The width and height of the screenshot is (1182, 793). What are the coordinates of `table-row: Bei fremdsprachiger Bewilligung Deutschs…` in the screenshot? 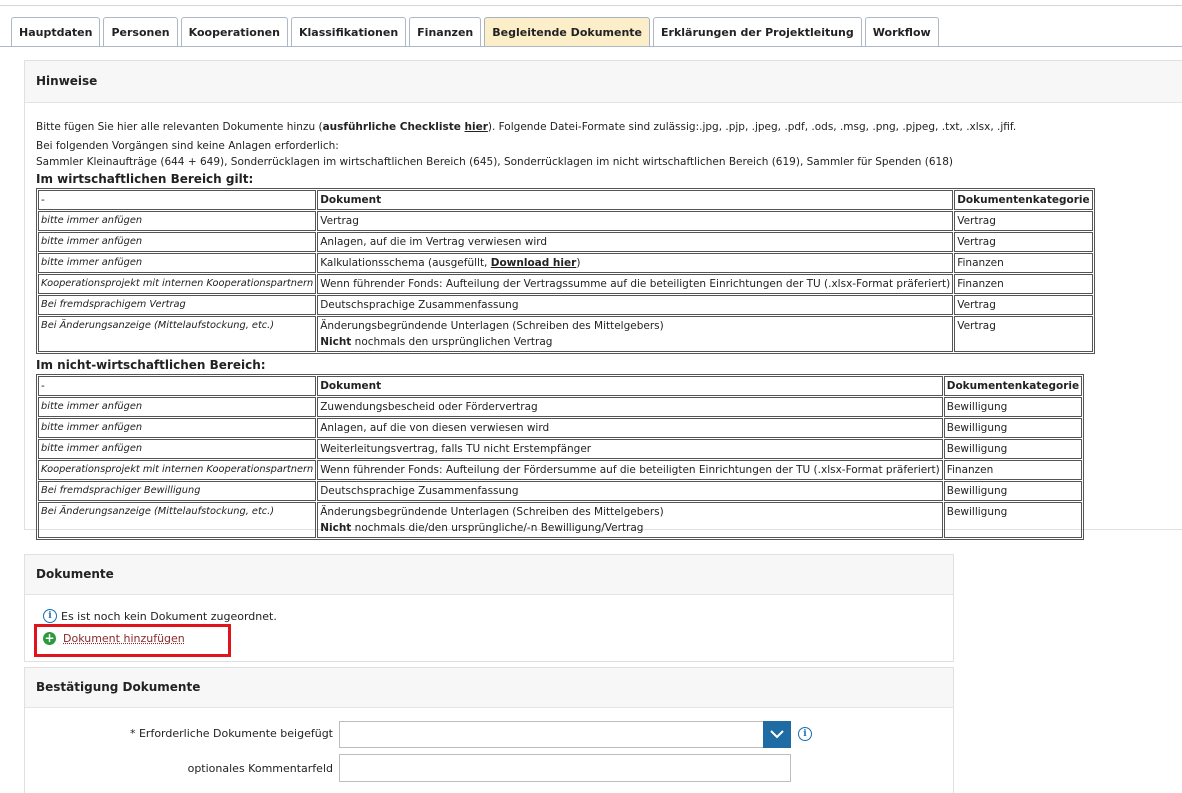 It's located at (560, 491).